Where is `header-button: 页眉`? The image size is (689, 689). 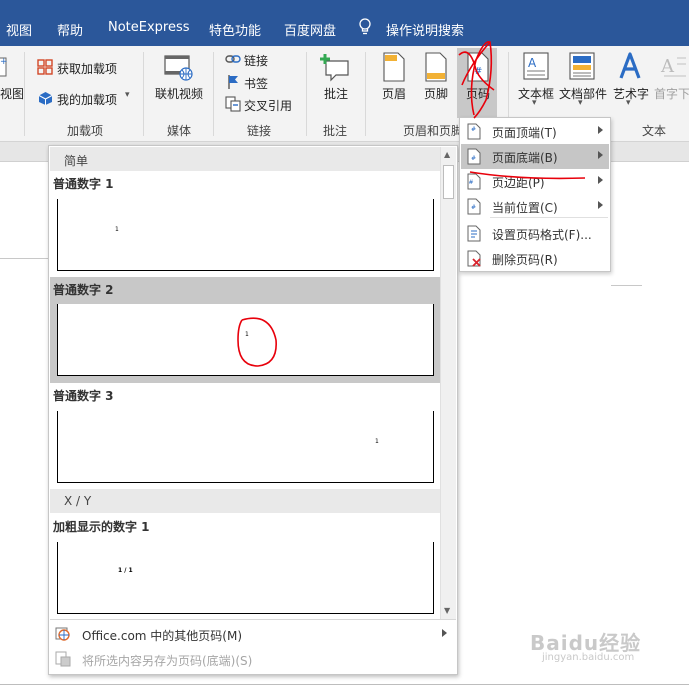
header-button: 页眉 is located at coordinates (394, 93).